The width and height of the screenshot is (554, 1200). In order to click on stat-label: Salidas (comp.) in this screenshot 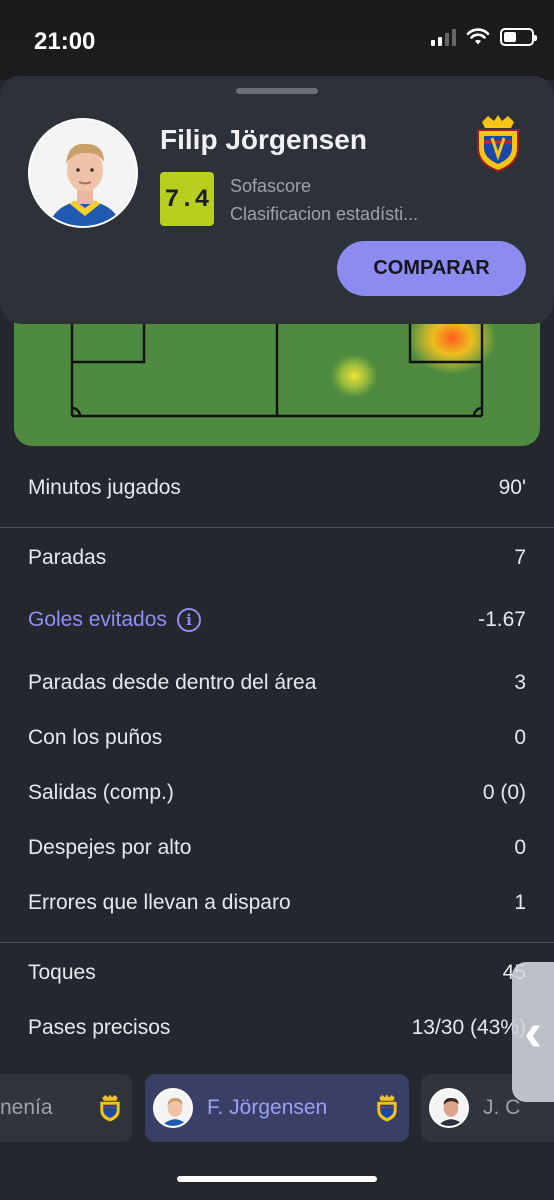, I will do `click(101, 792)`.